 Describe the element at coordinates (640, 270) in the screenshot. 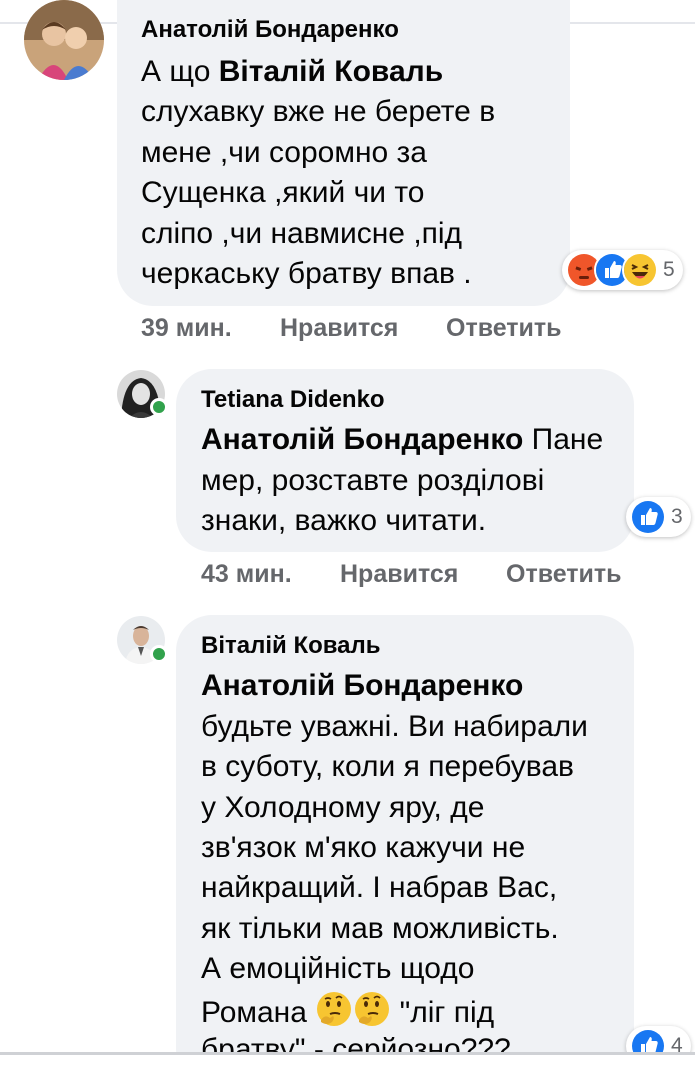

I see `haha-icon` at that location.